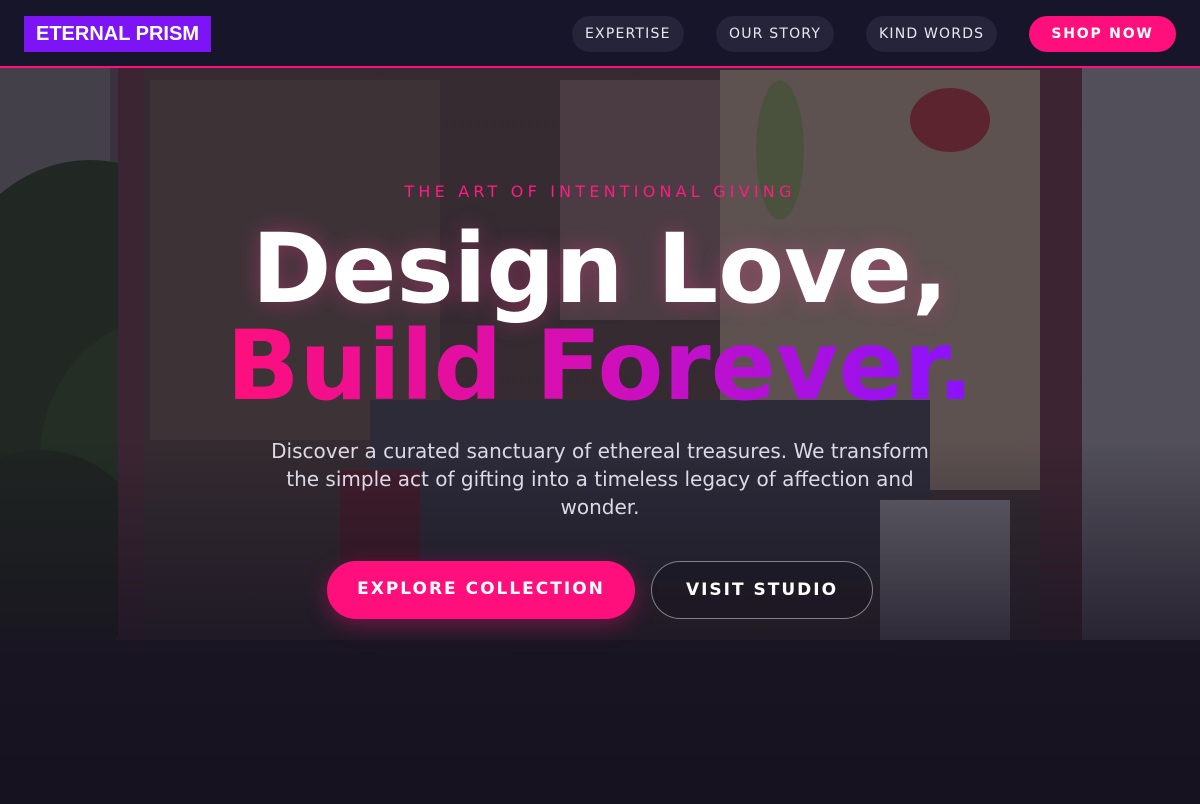  I want to click on brand-logo: ETERNAL PRISM, so click(117, 34).